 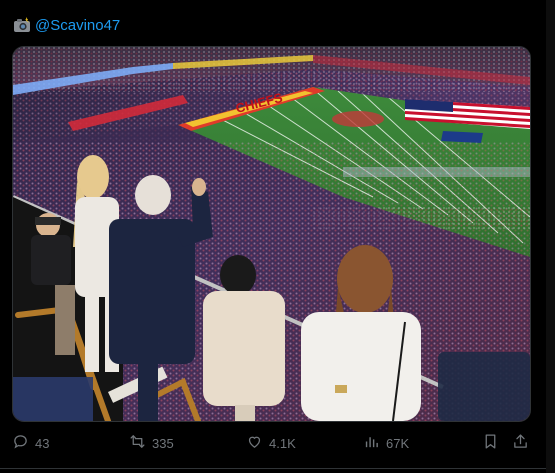 I want to click on bookmark-icon, so click(x=490, y=443).